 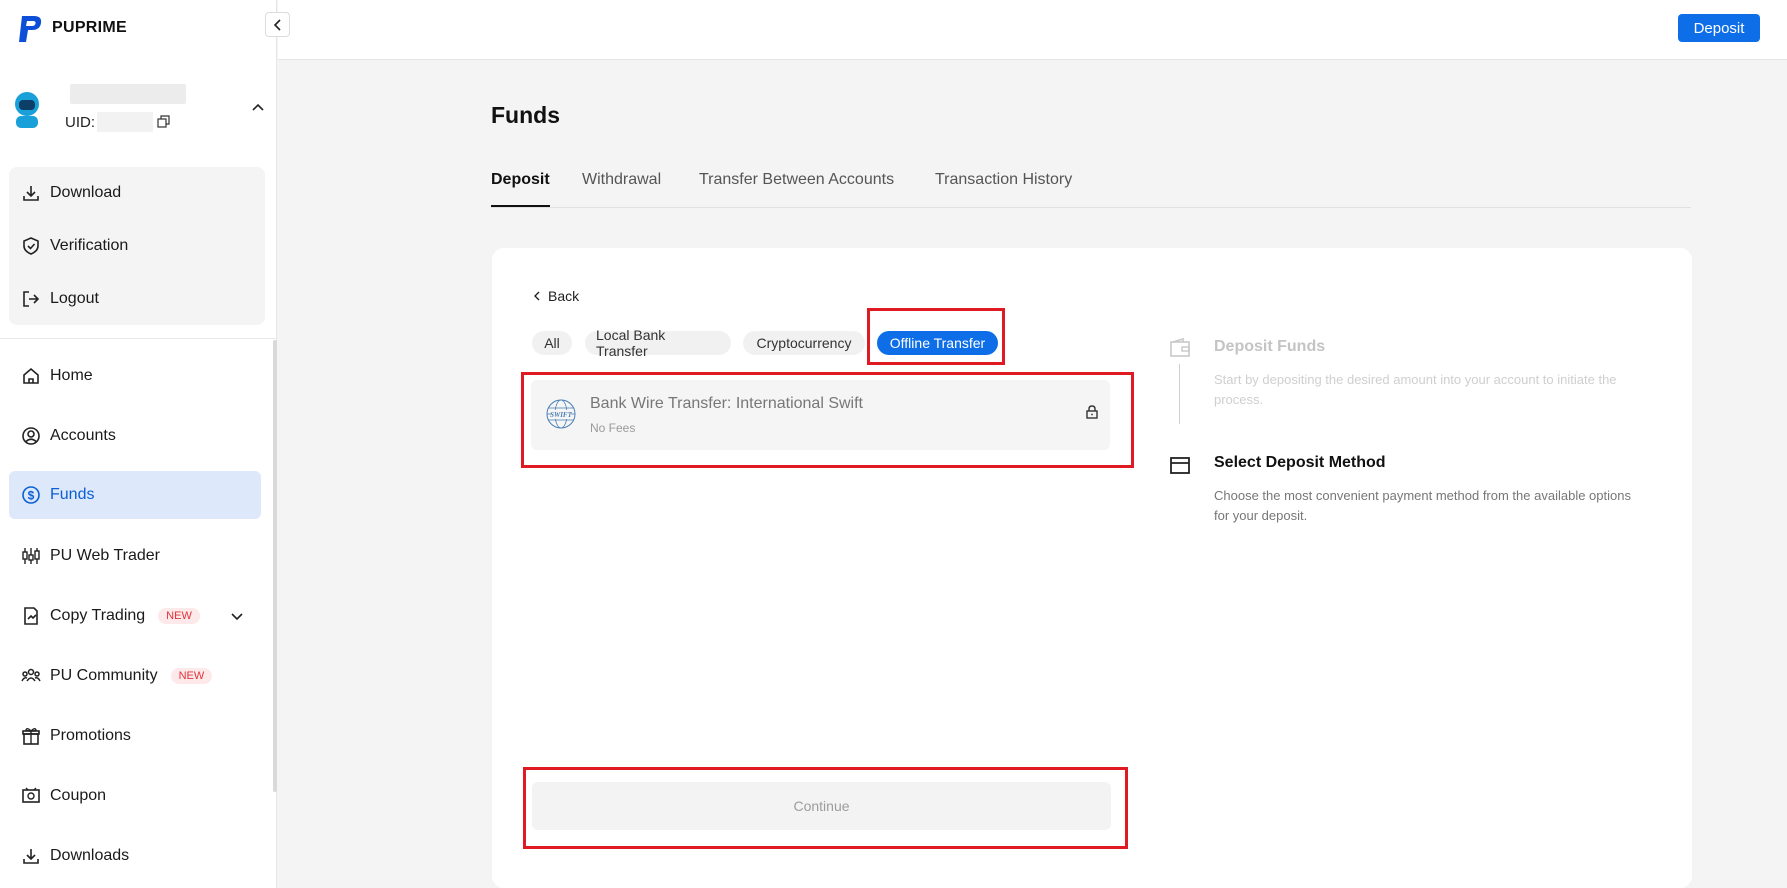 I want to click on candlestick-icon, so click(x=31, y=556).